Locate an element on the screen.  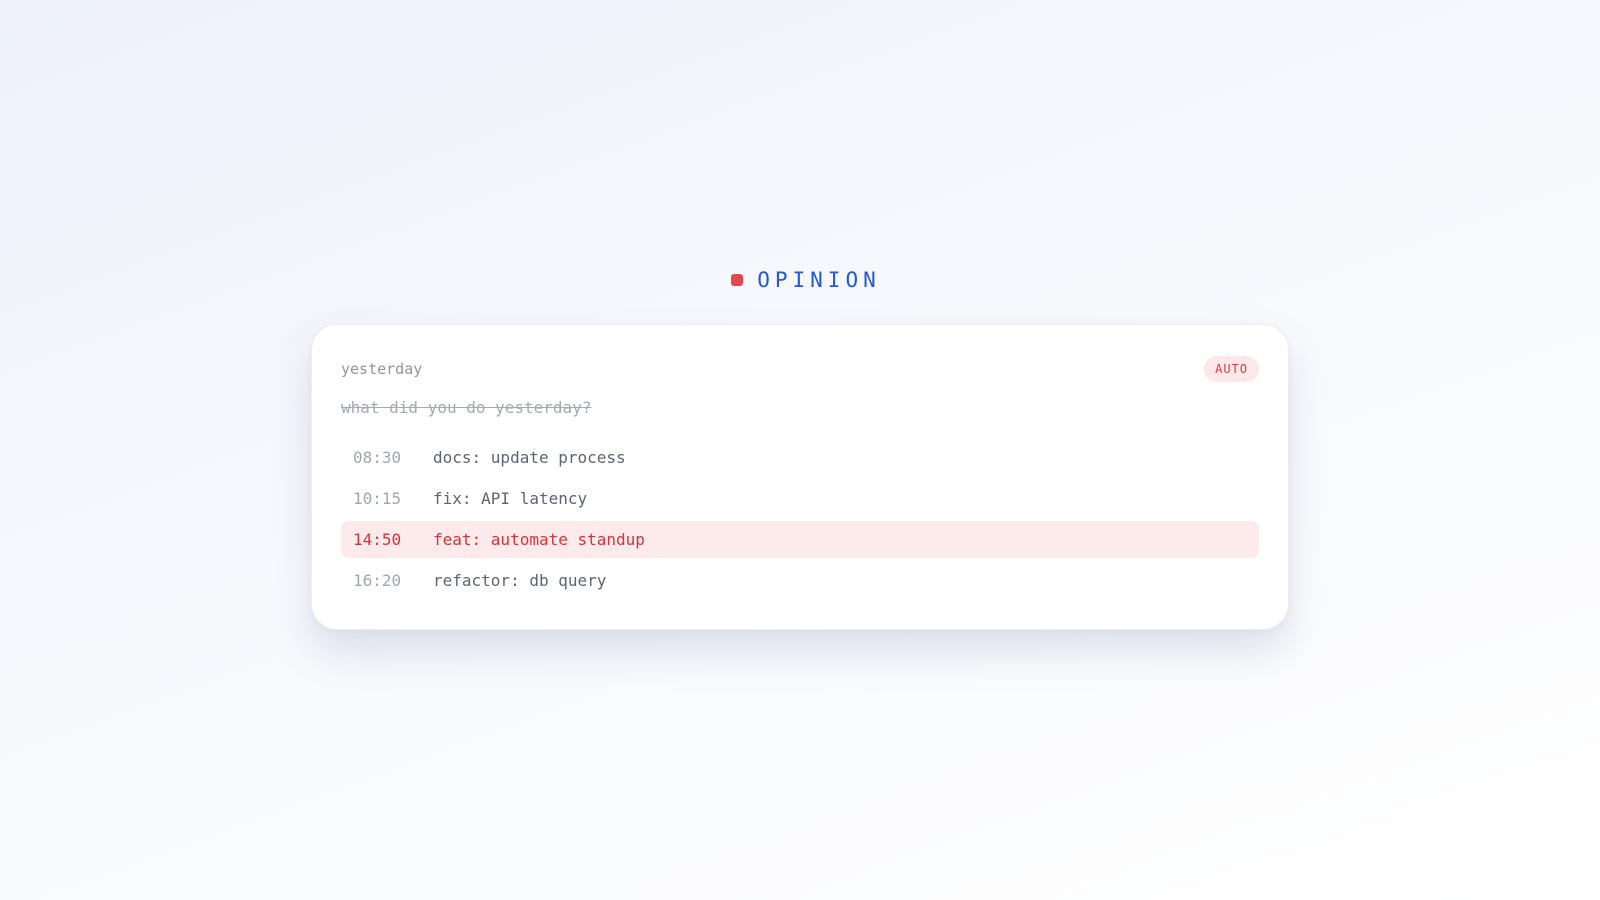
log-entry: 08:30 docs: update process is located at coordinates (800, 457).